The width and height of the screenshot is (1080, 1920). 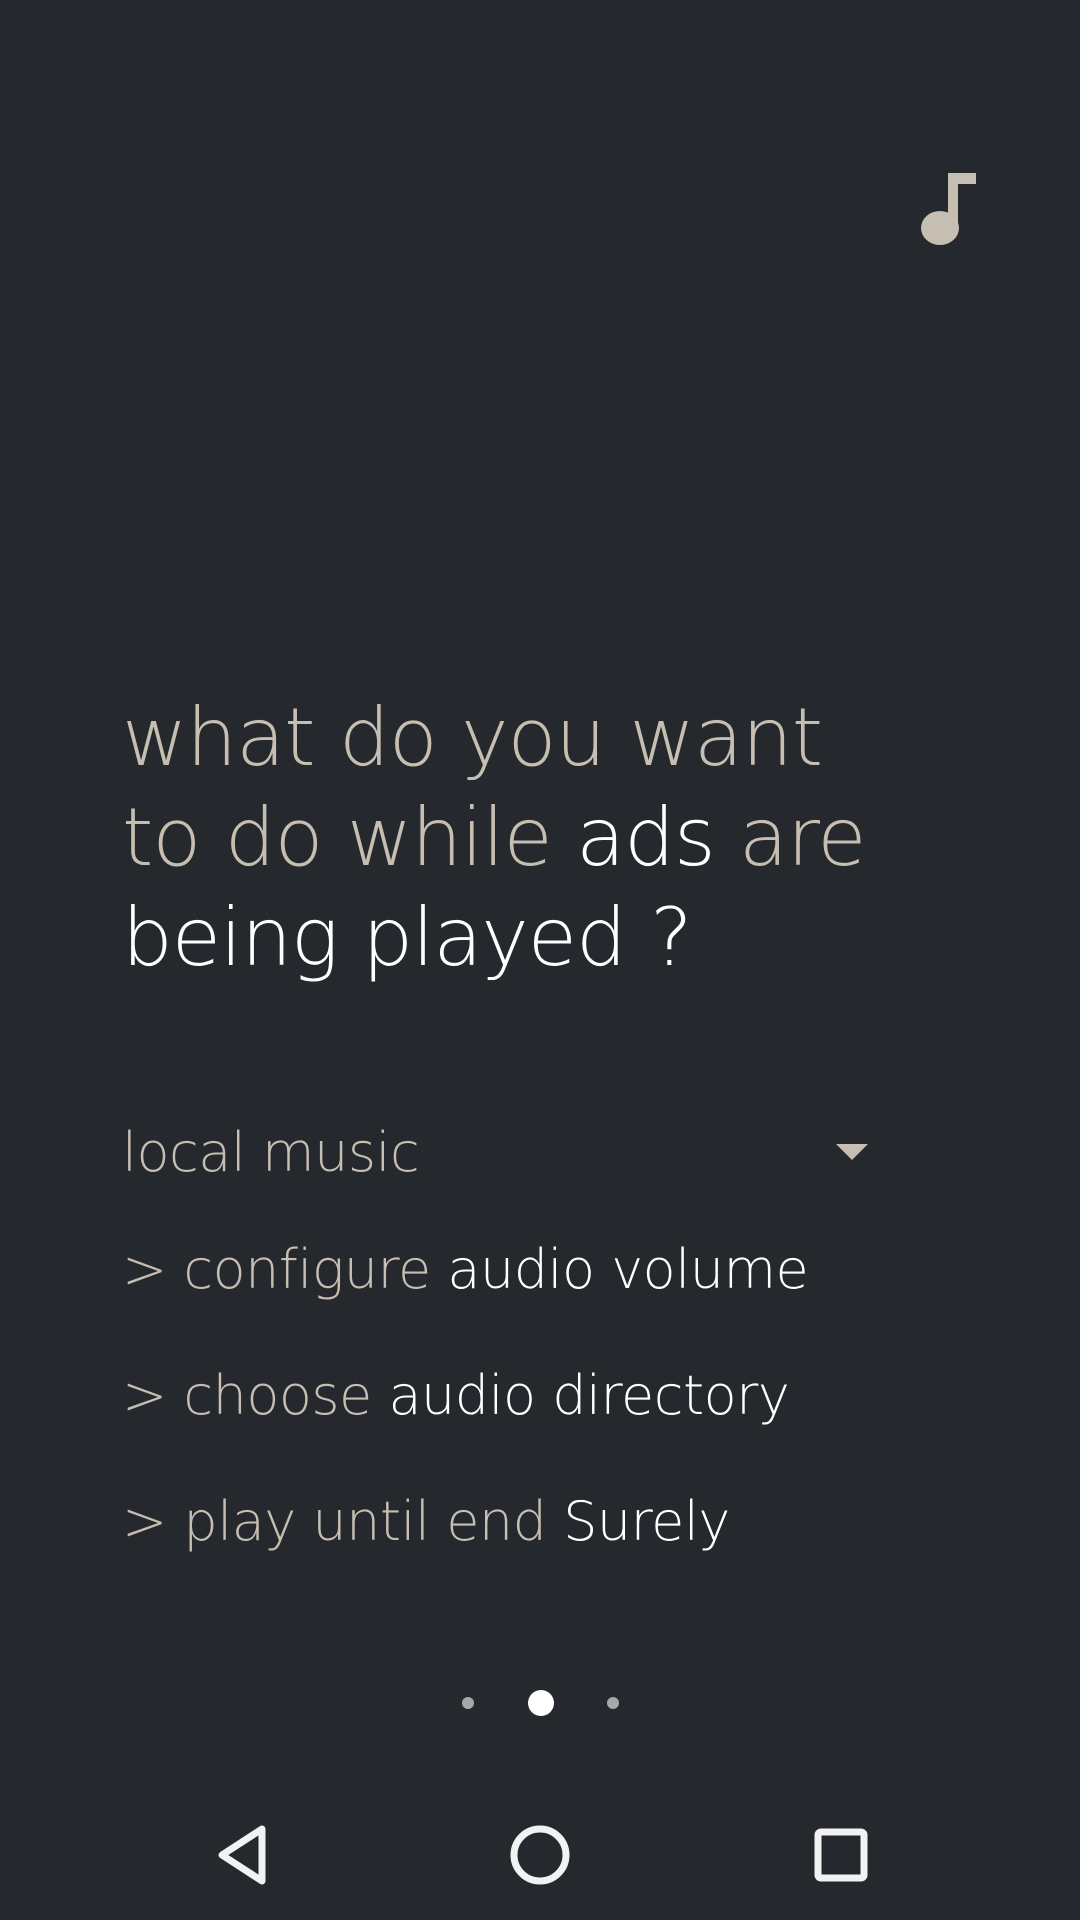 What do you see at coordinates (589, 1395) in the screenshot?
I see `option-value: audio directory` at bounding box center [589, 1395].